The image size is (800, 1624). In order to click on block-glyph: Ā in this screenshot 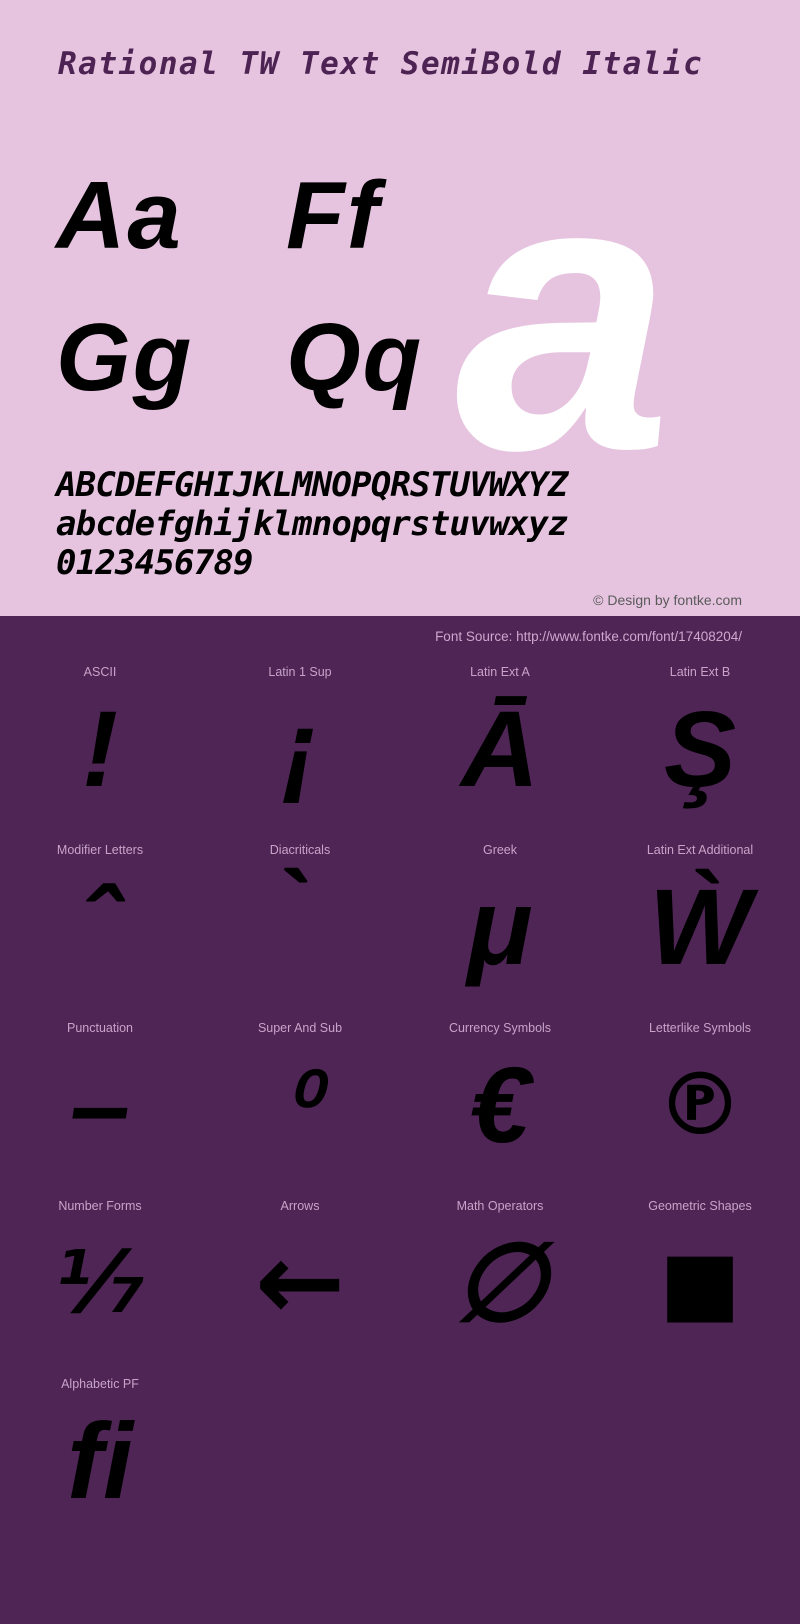, I will do `click(500, 748)`.